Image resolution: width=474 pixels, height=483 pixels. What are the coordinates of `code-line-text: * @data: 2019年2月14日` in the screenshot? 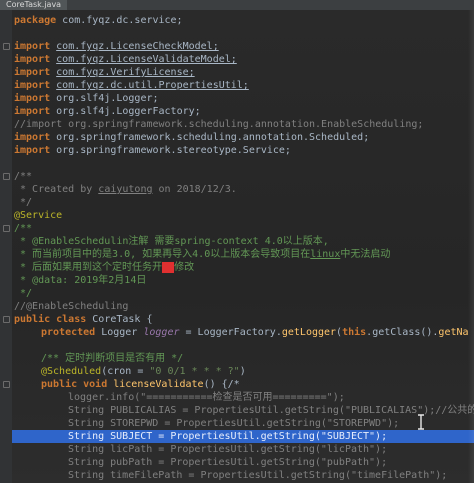 It's located at (80, 280).